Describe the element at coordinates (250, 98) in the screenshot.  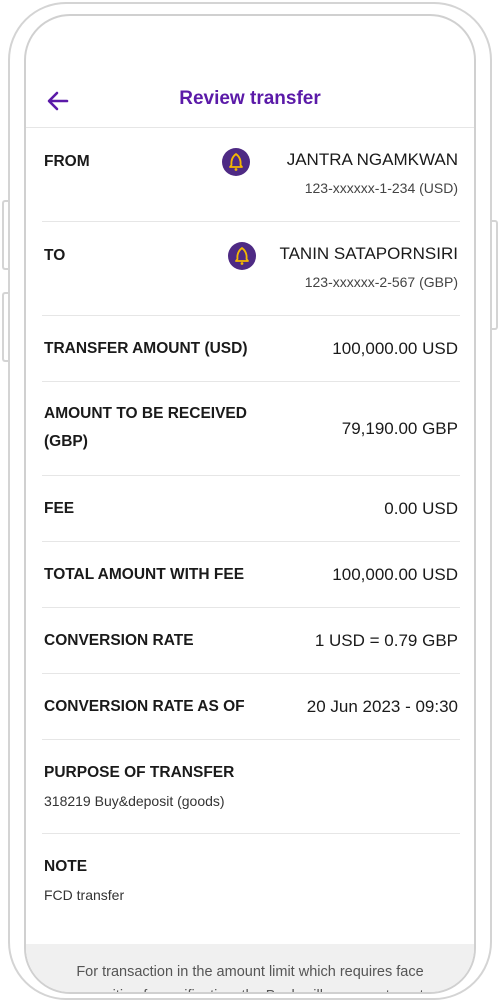
I see `page-title: Review transfer` at that location.